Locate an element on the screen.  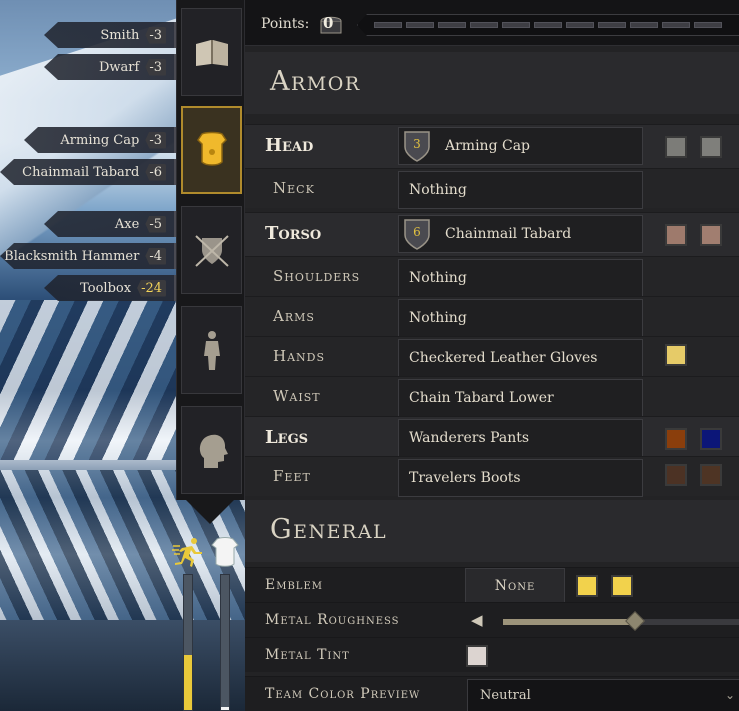
points-value: 0 is located at coordinates (328, 23).